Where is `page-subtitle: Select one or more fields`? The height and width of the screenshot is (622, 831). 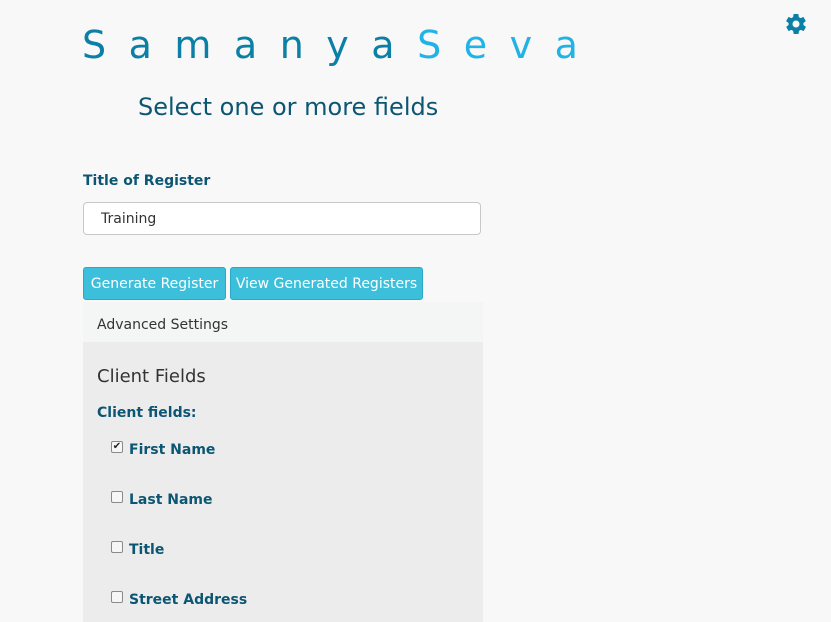 page-subtitle: Select one or more fields is located at coordinates (288, 107).